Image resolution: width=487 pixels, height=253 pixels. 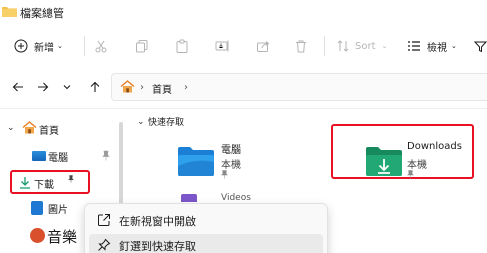 I want to click on new-button-label: 新增, so click(x=44, y=48).